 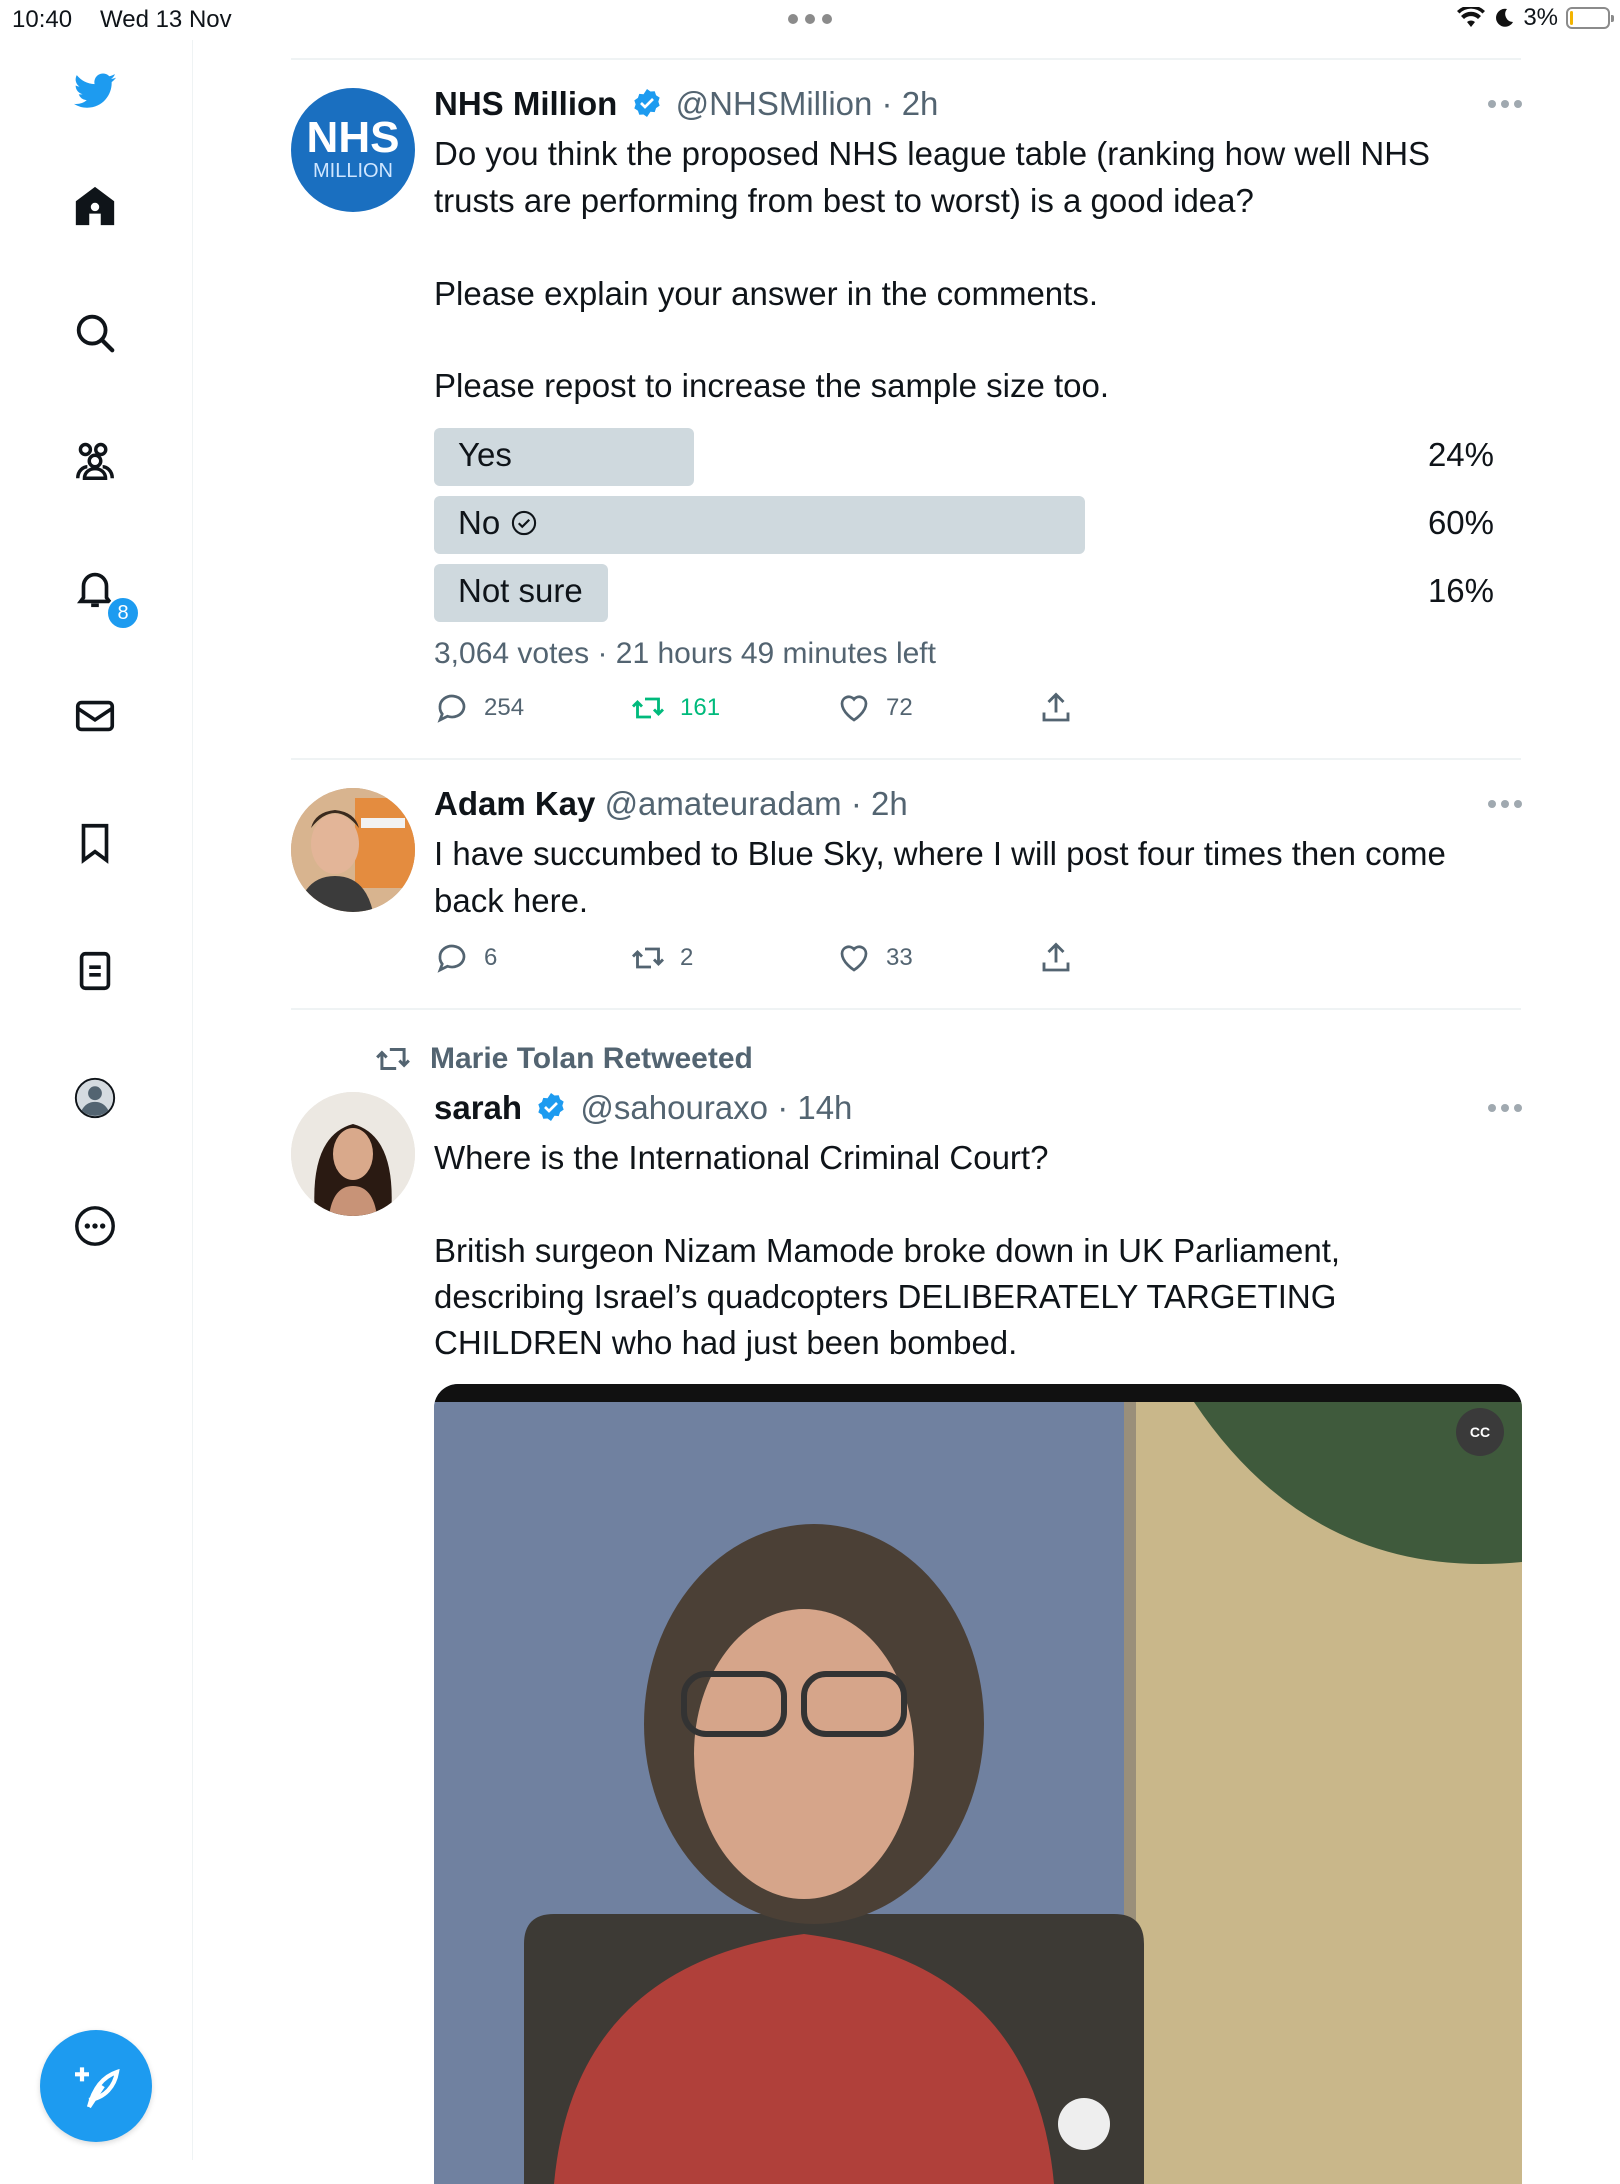 What do you see at coordinates (95, 716) in the screenshot?
I see `messages-envelope-icon` at bounding box center [95, 716].